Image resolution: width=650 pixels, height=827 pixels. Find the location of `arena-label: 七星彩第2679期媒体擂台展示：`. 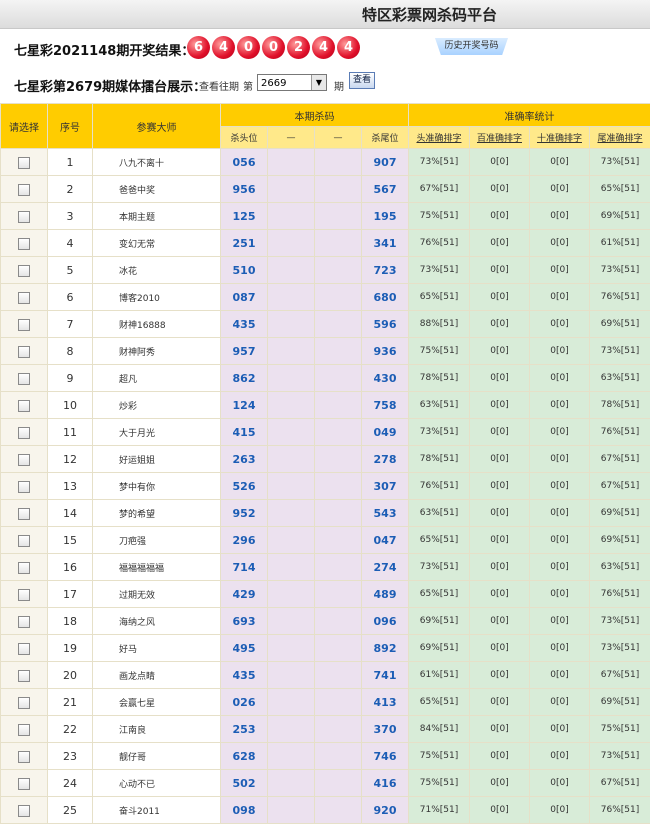

arena-label: 七星彩第2679期媒体擂台展示： is located at coordinates (110, 87).